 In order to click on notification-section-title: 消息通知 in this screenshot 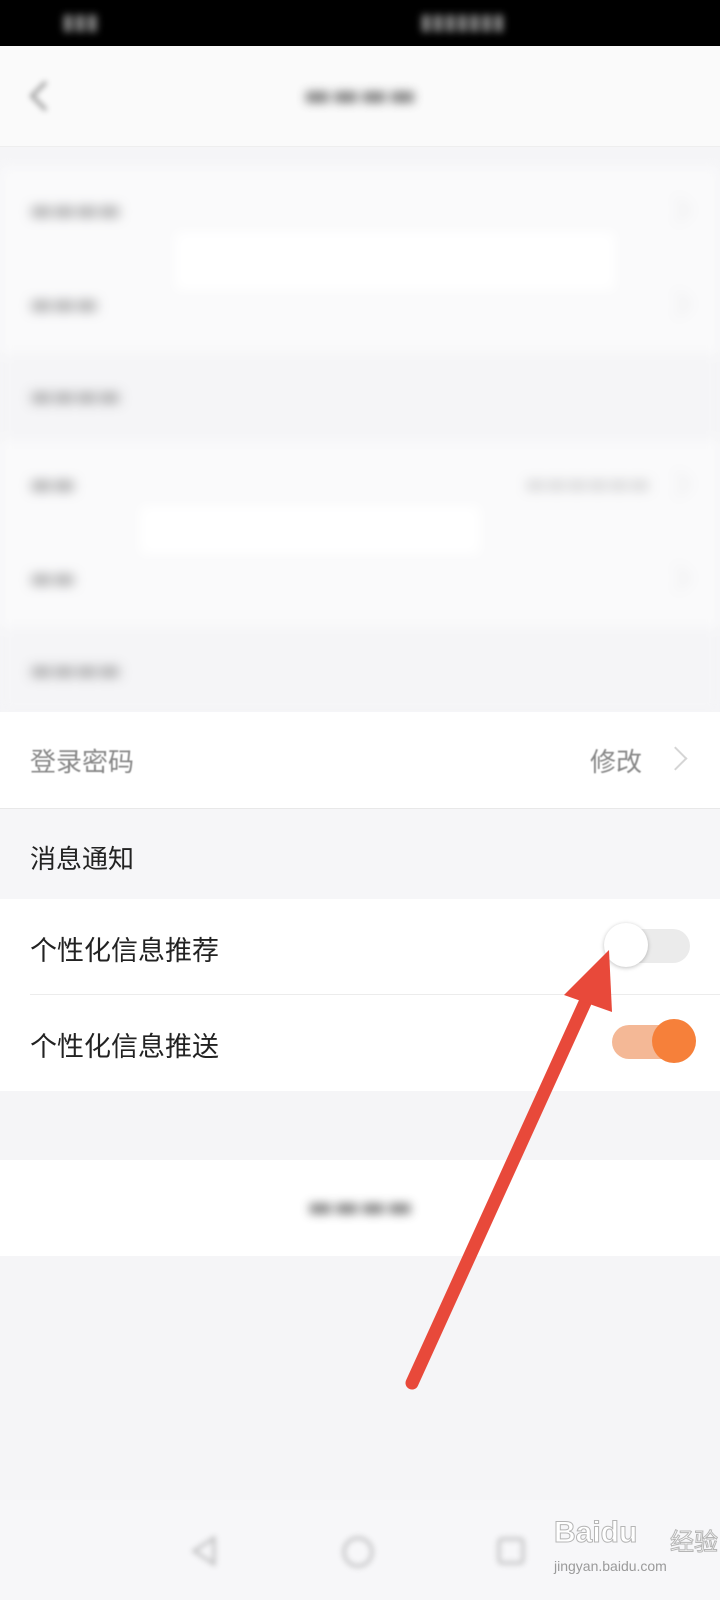, I will do `click(82, 860)`.